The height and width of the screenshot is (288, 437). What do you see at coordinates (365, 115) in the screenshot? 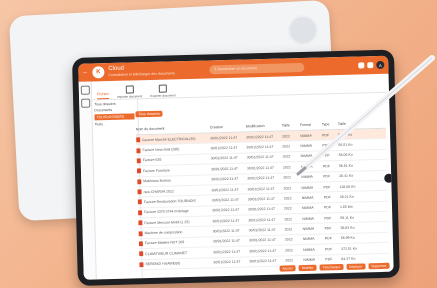
I see `stylus-pen` at bounding box center [365, 115].